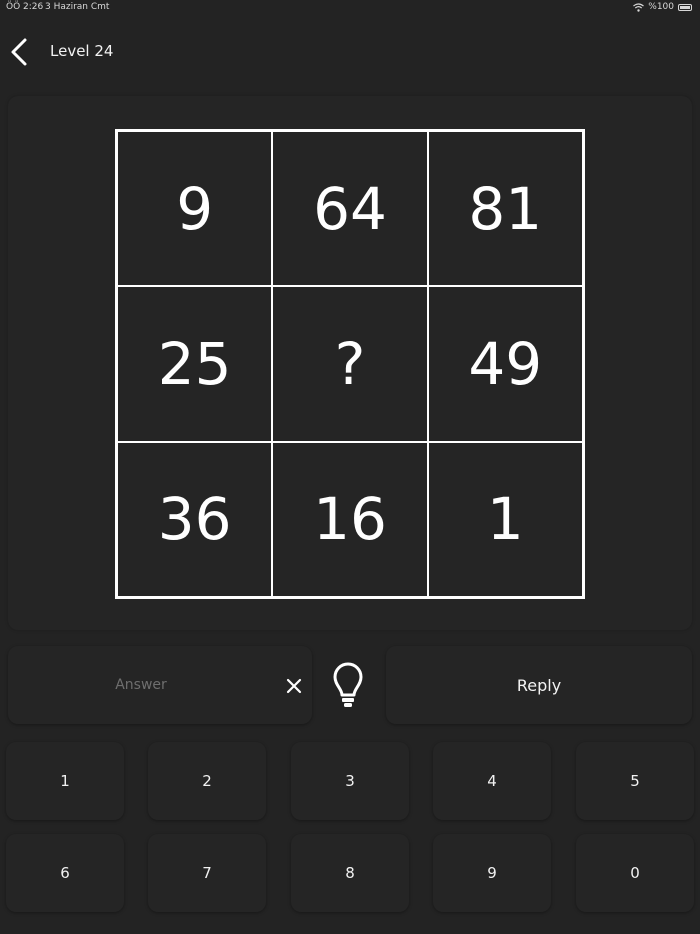 Image resolution: width=700 pixels, height=934 pixels. I want to click on key-3: 3, so click(350, 781).